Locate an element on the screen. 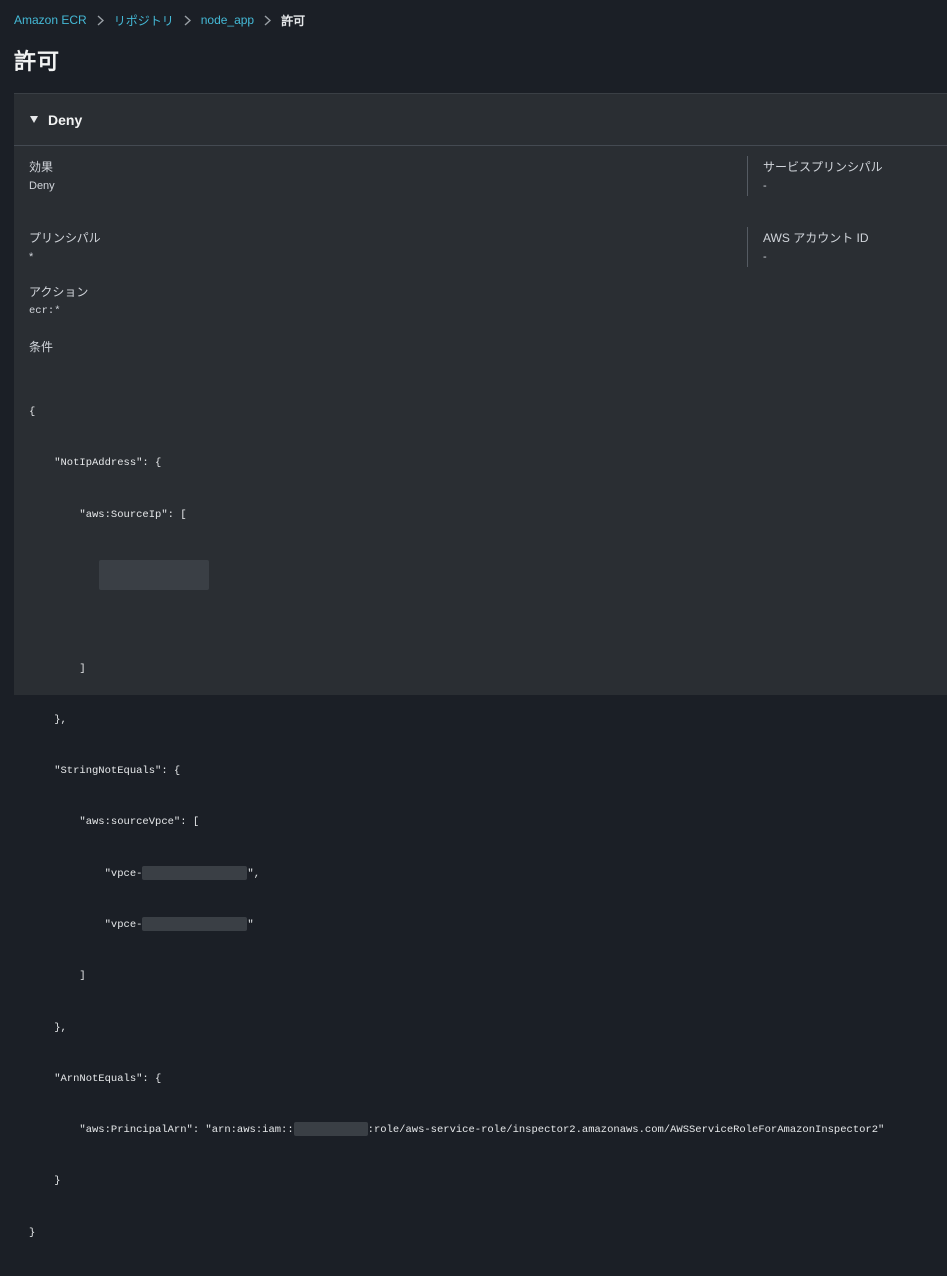 Image resolution: width=947 pixels, height=1276 pixels. redacted-account-id is located at coordinates (330, 1129).